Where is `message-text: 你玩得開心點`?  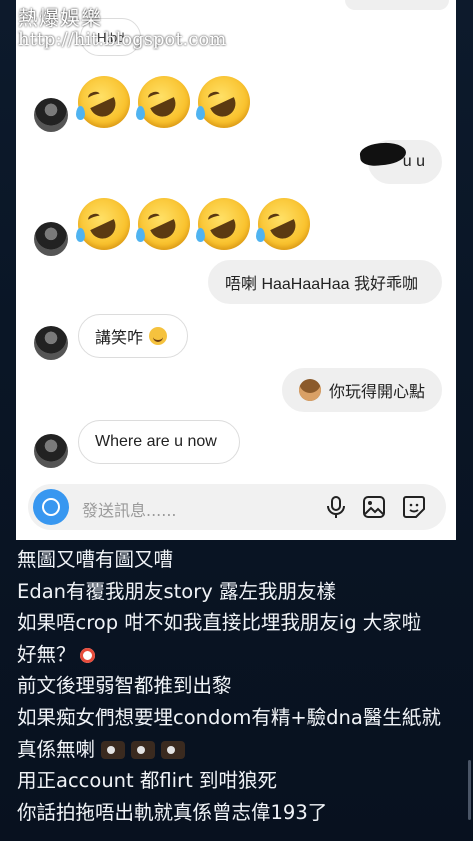 message-text: 你玩得開心點 is located at coordinates (376, 392).